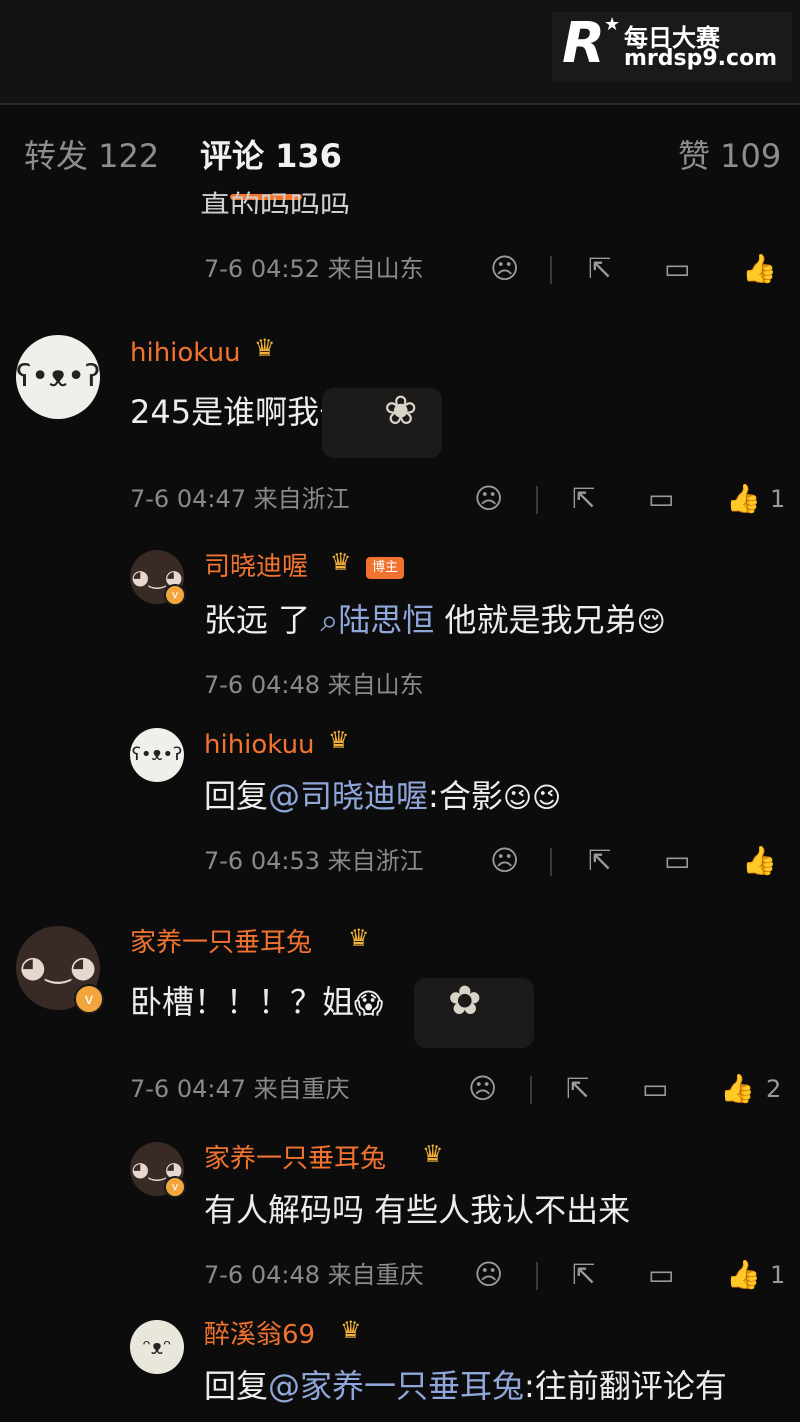  What do you see at coordinates (584, 43) in the screenshot?
I see `watermark-logo: R` at bounding box center [584, 43].